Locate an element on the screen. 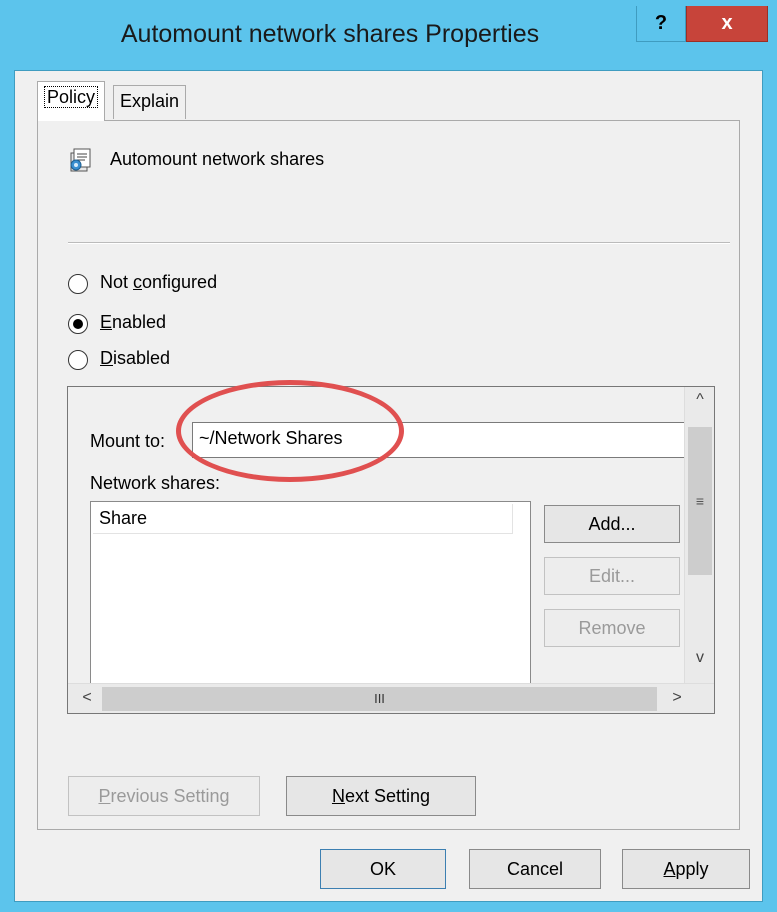 This screenshot has height=912, width=777. radio-enabled-circle is located at coordinates (78, 324).